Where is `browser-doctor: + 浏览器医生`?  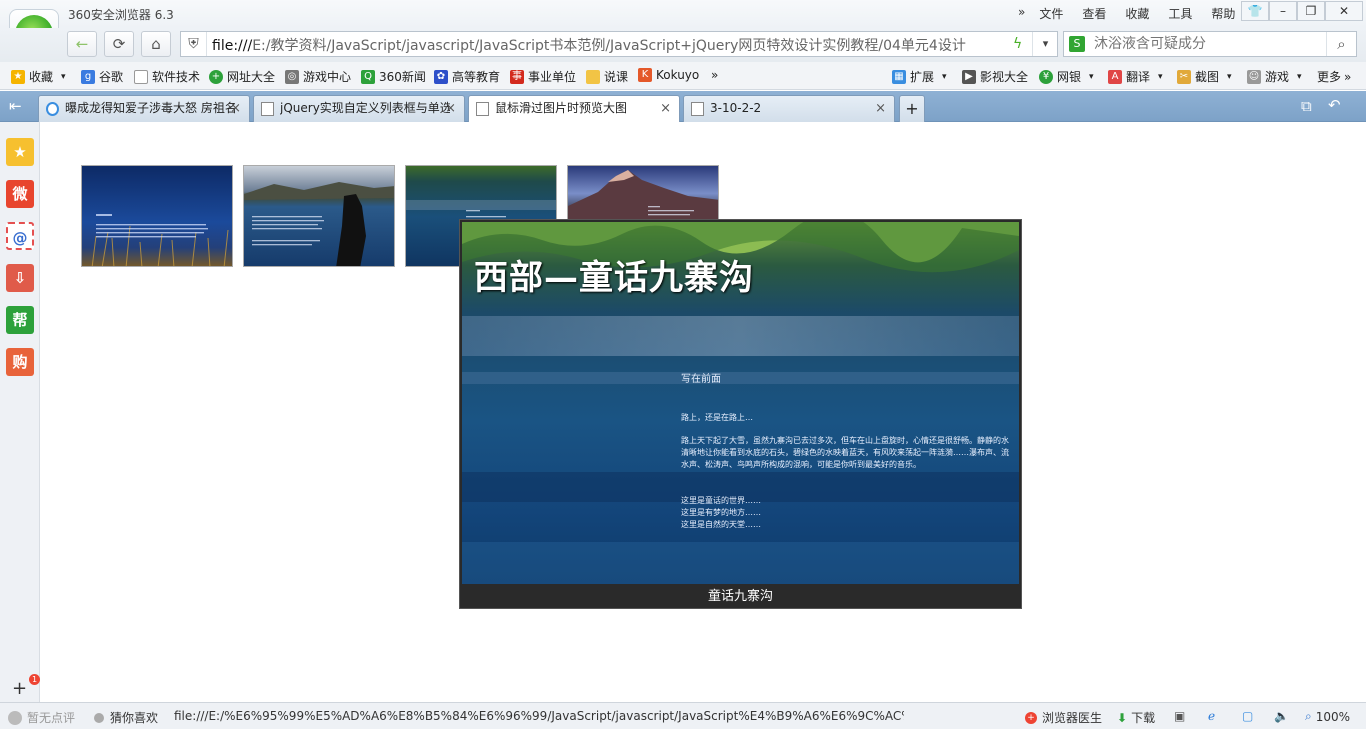 browser-doctor: + 浏览器医生 is located at coordinates (1063, 717).